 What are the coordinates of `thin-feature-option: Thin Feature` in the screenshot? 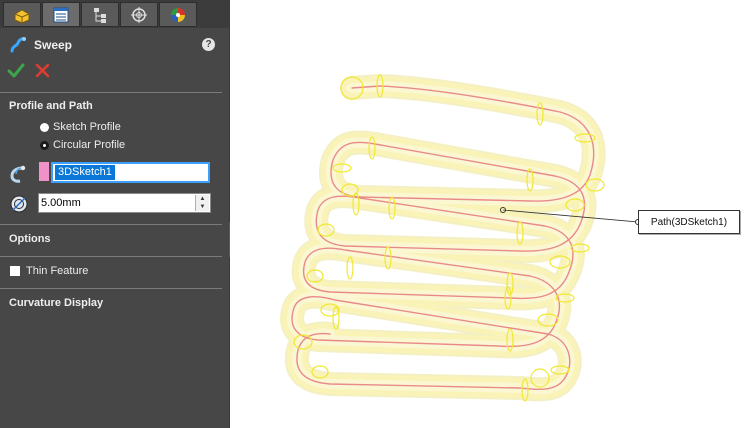 It's located at (49, 271).